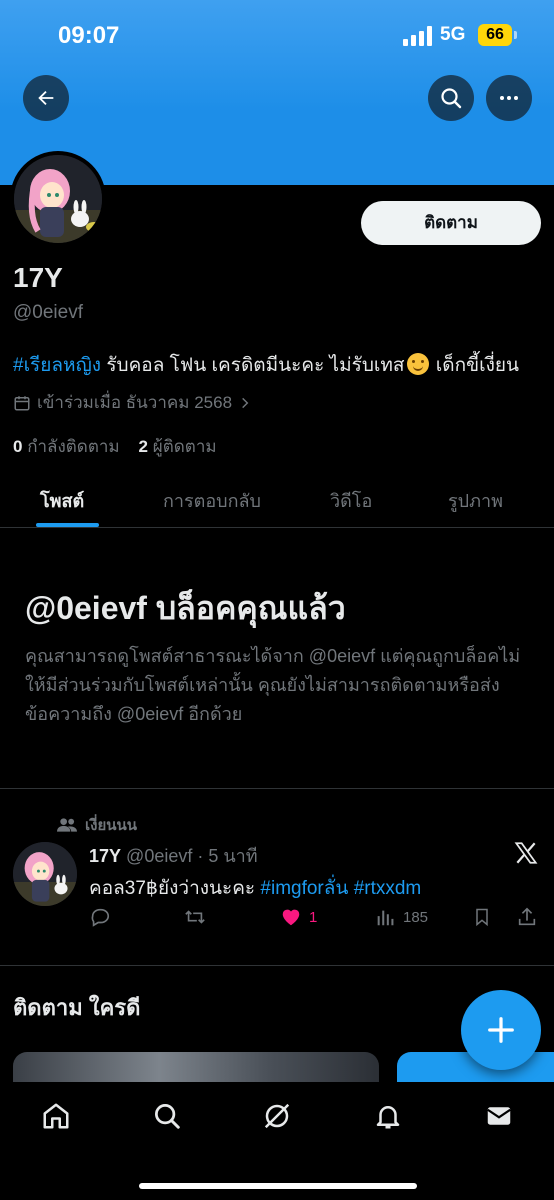 The width and height of the screenshot is (554, 1200). I want to click on like-button: 1, so click(298, 917).